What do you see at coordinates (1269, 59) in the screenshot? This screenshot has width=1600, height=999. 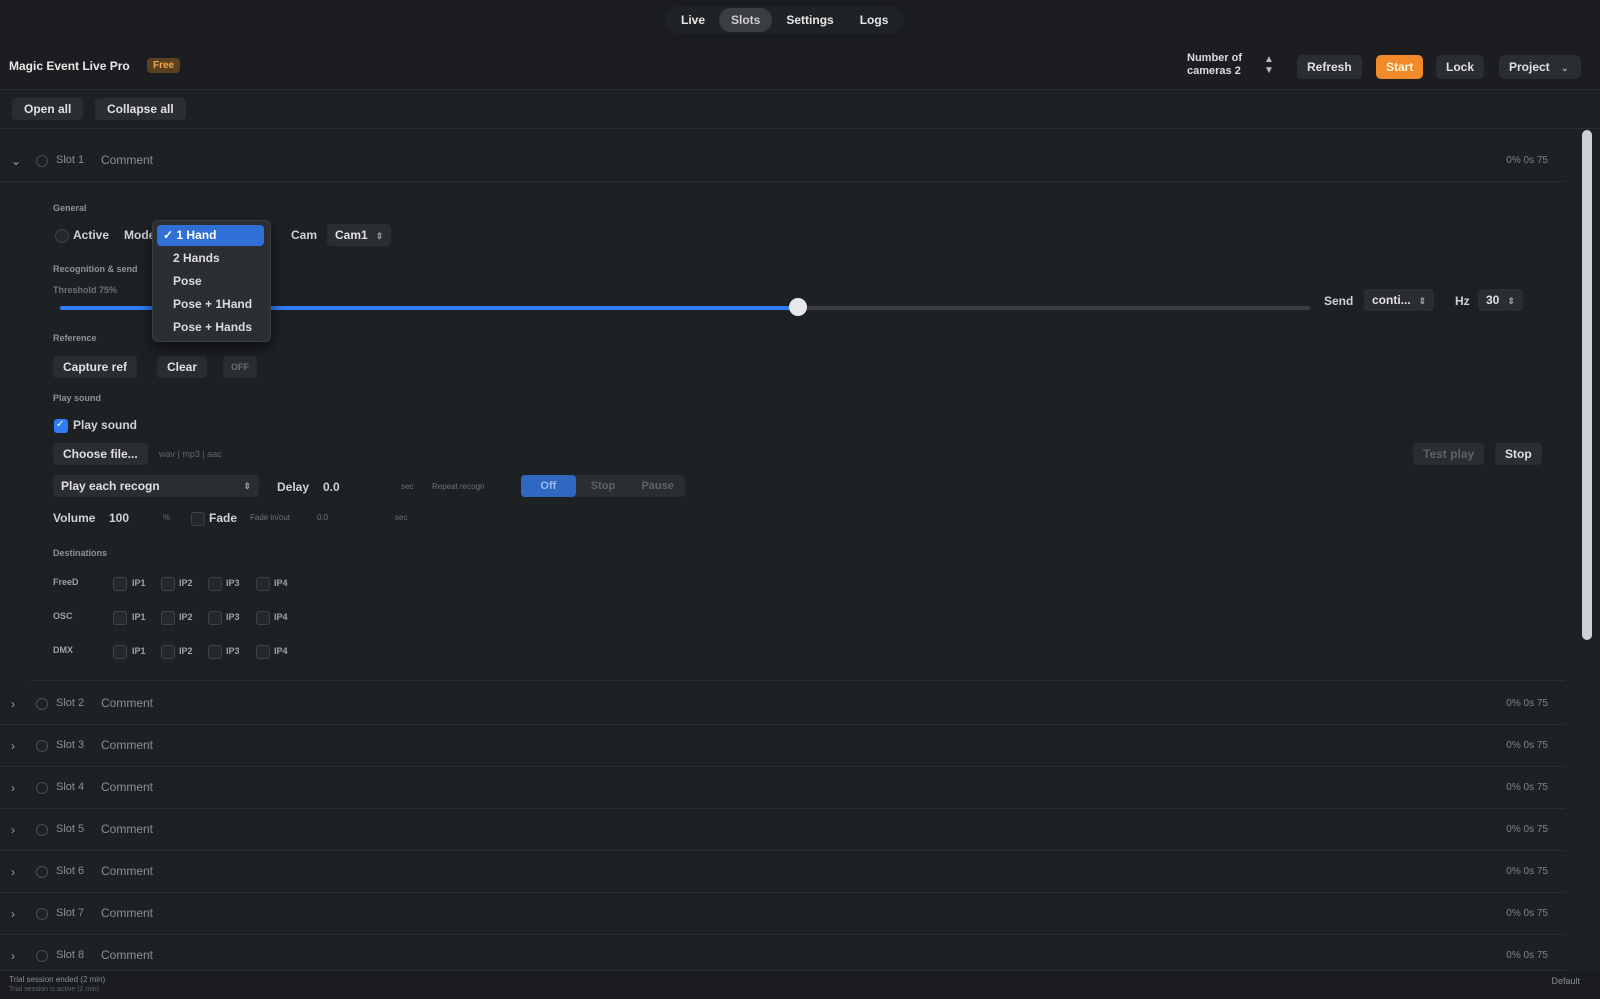 I see `chevron-up-icon: ▲` at bounding box center [1269, 59].